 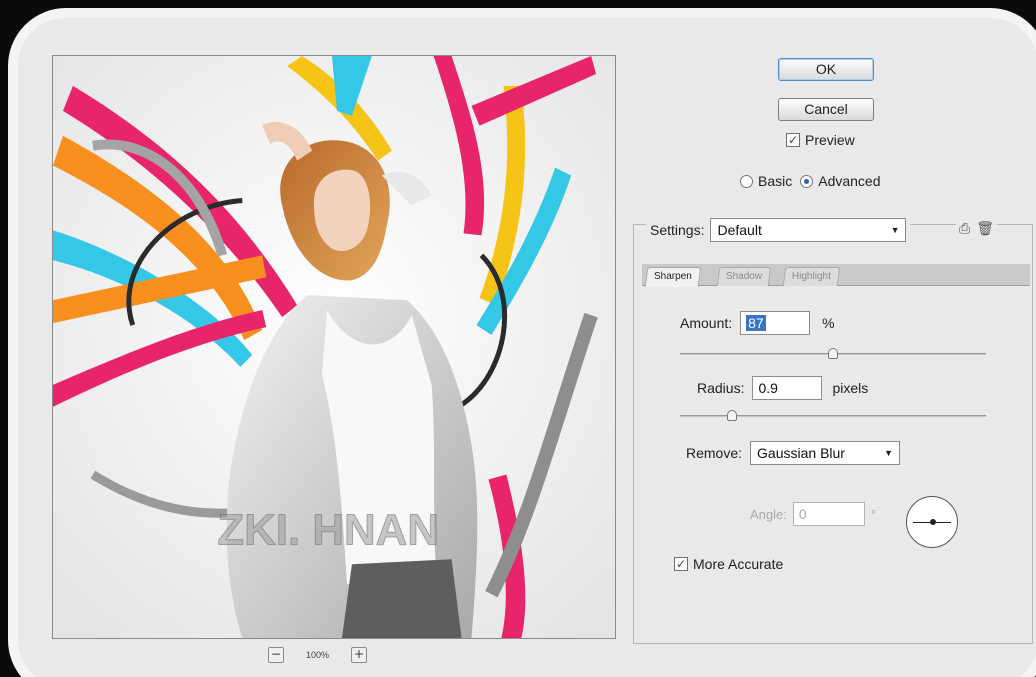 What do you see at coordinates (677, 230) in the screenshot?
I see `settings-label: Settings:` at bounding box center [677, 230].